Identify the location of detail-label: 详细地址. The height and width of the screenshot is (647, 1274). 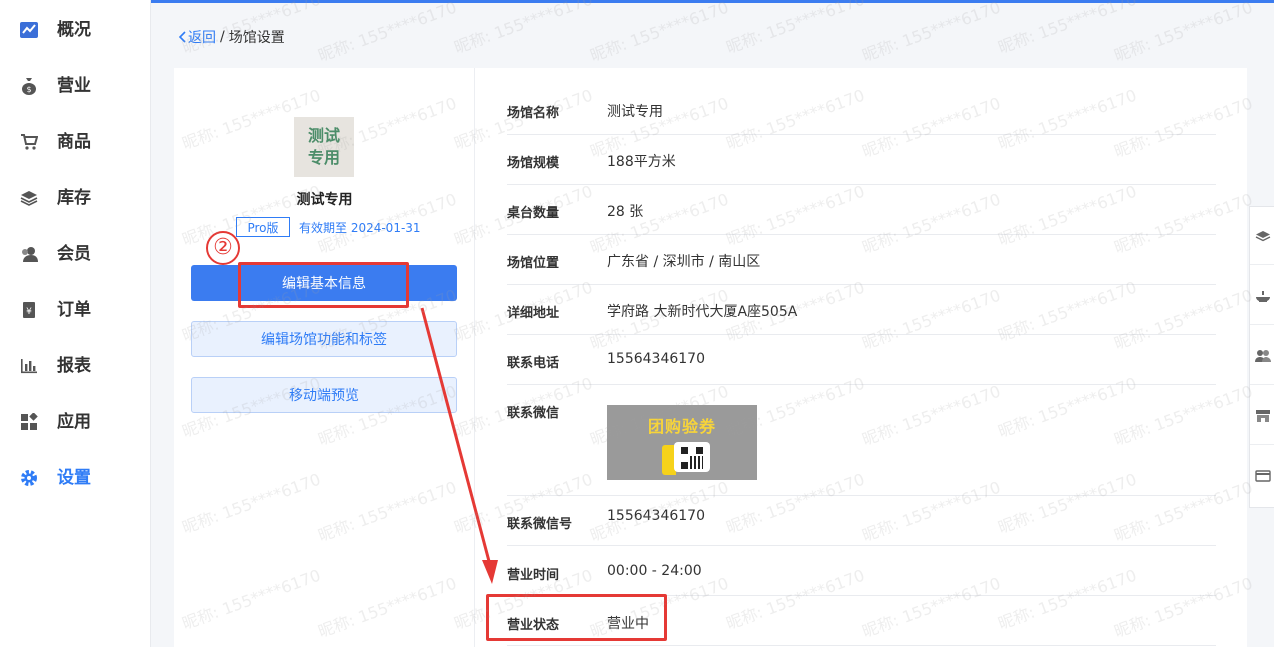
(533, 313).